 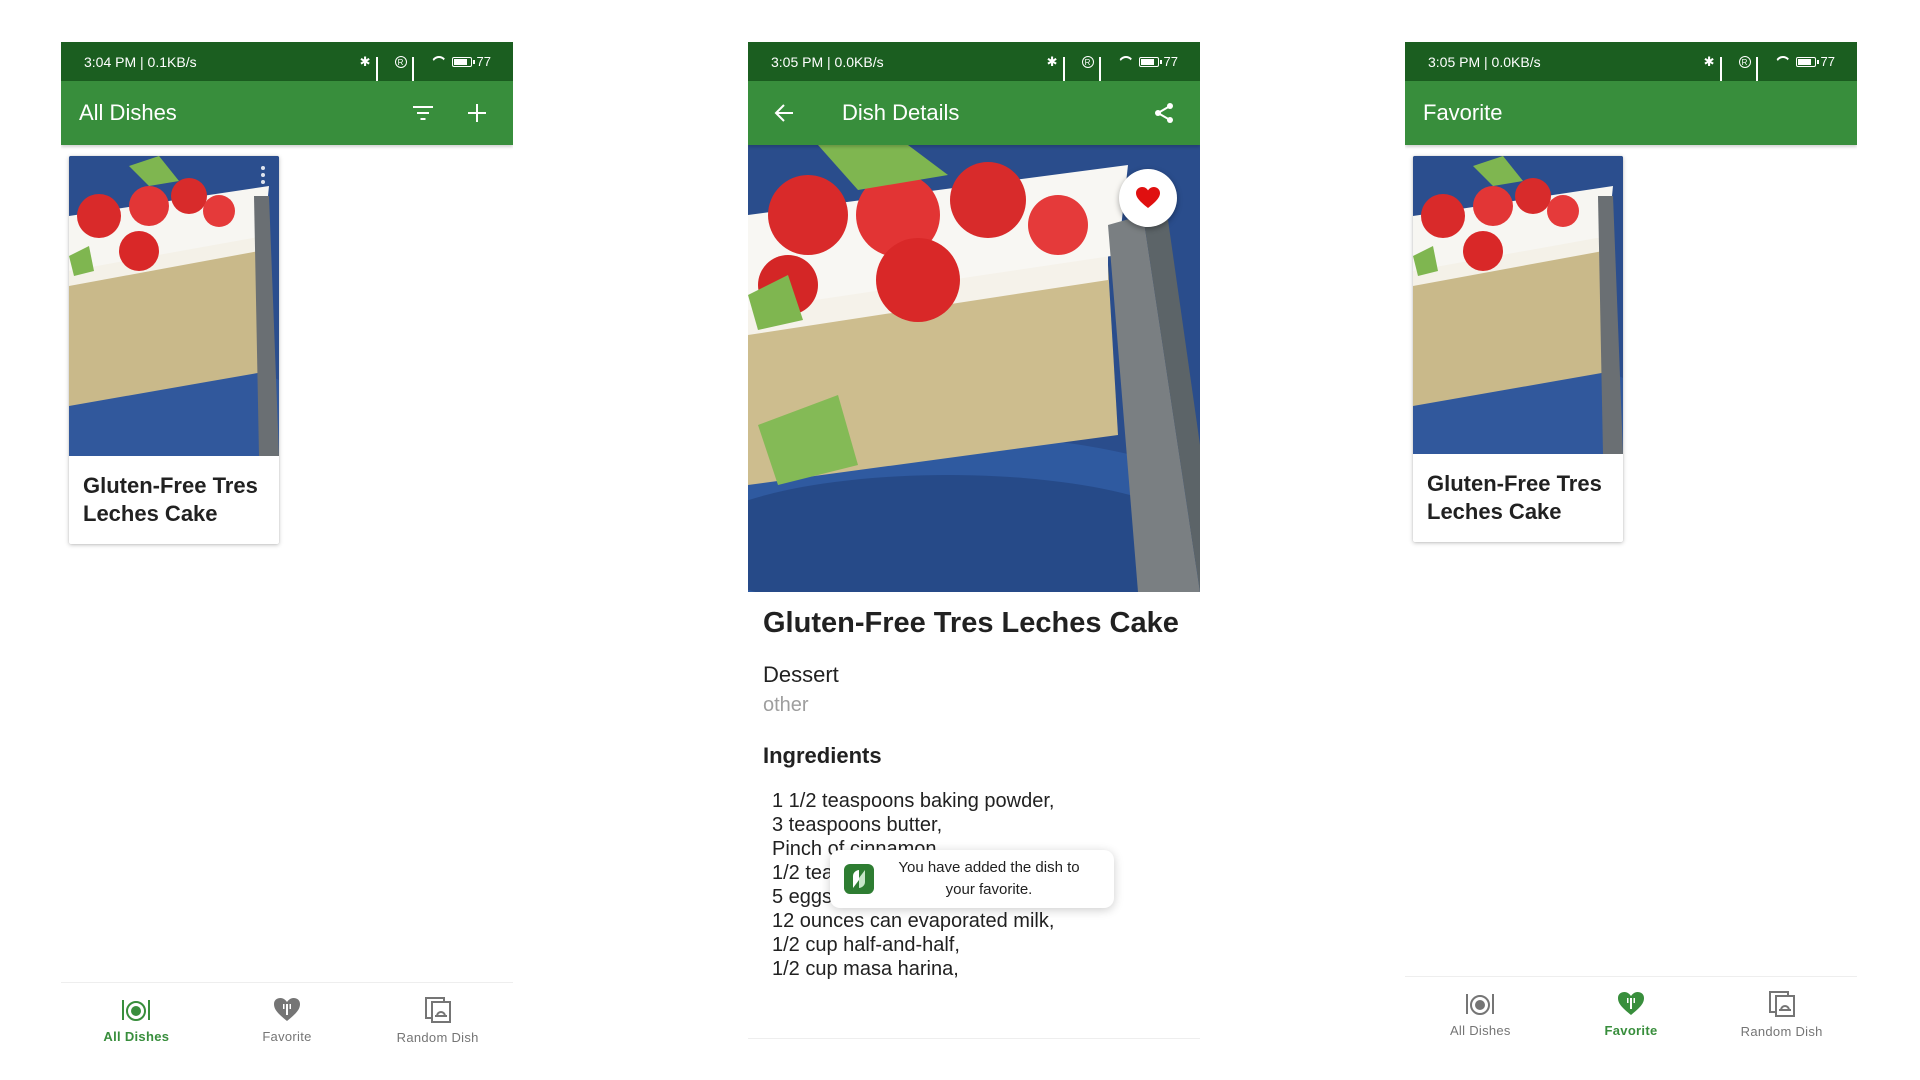 I want to click on ingredients-heading: Ingredients, so click(x=822, y=755).